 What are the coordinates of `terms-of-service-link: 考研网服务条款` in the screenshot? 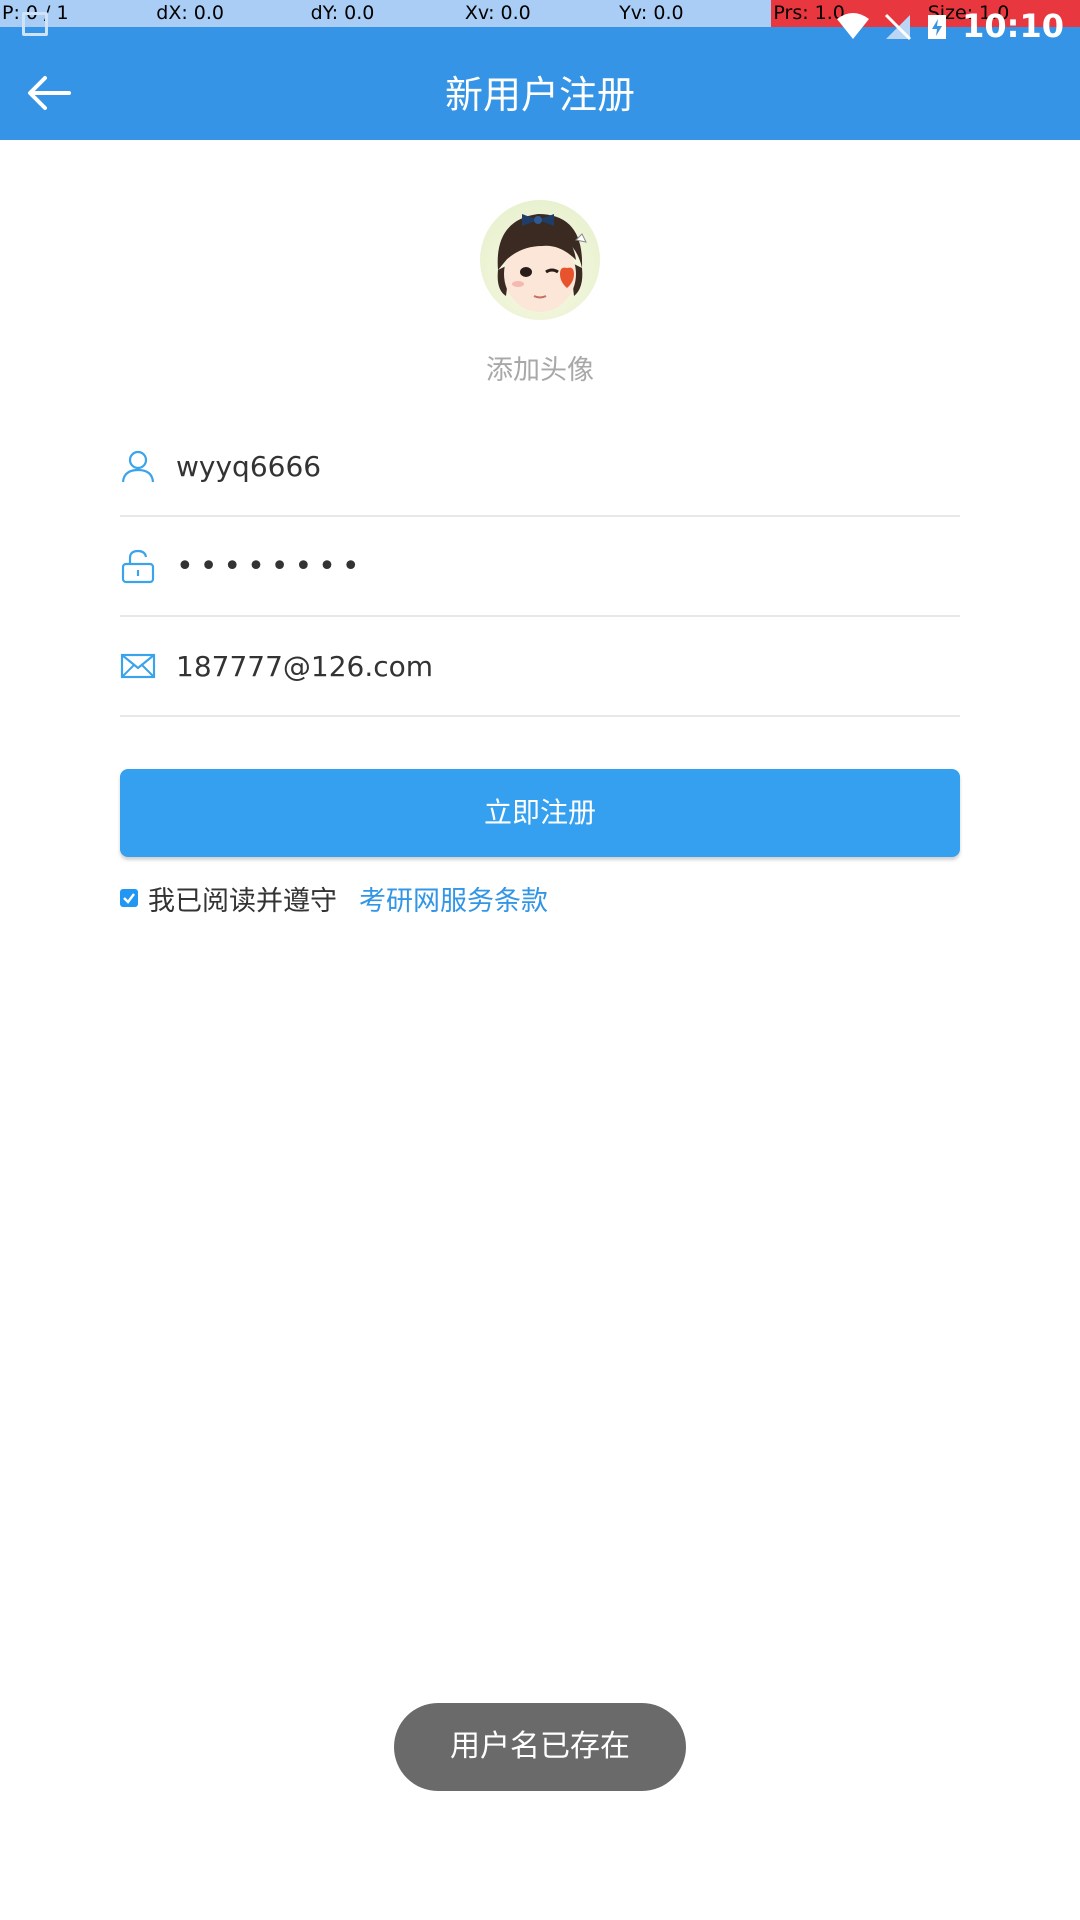 It's located at (453, 898).